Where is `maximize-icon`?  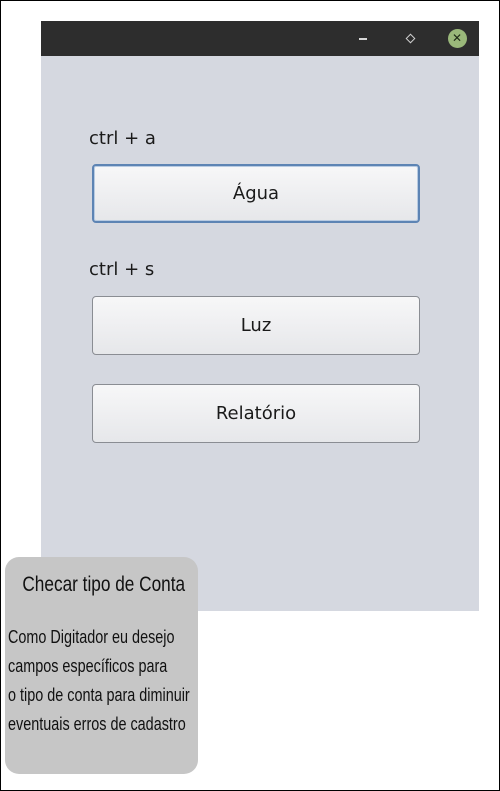 maximize-icon is located at coordinates (410, 38).